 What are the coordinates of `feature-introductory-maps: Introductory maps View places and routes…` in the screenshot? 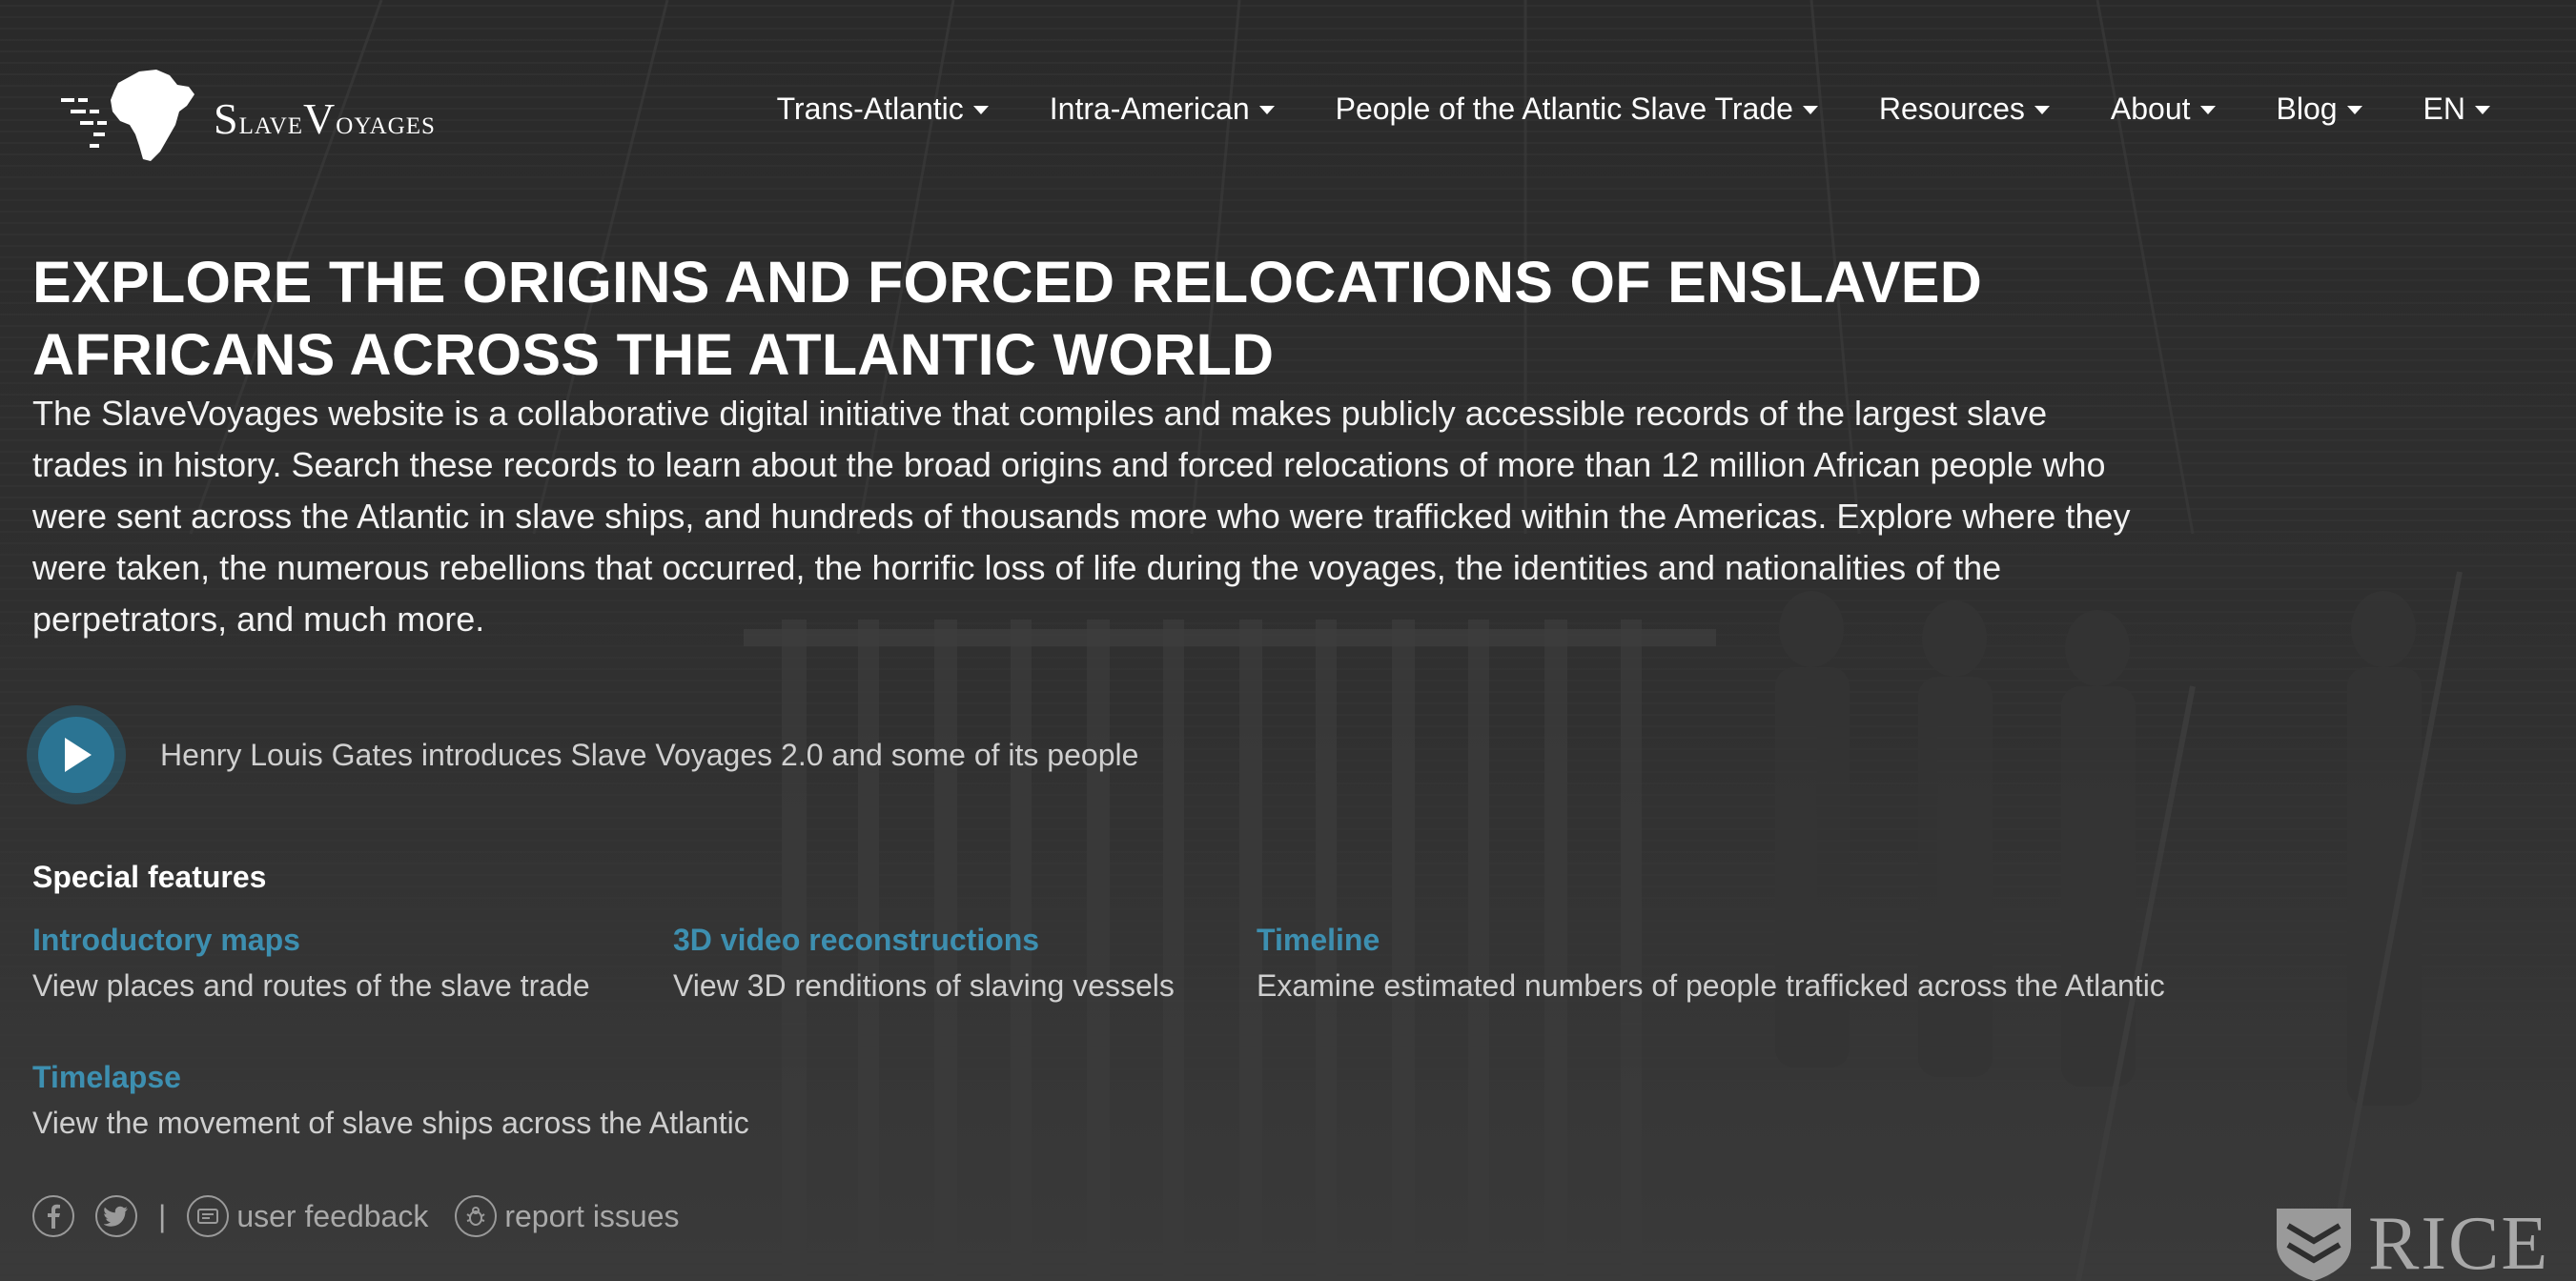 It's located at (311, 963).